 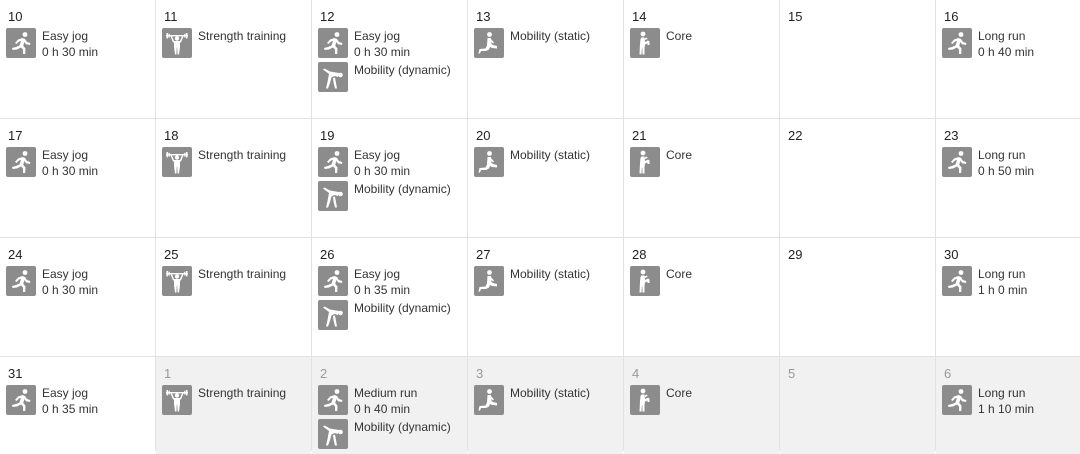 What do you see at coordinates (951, 16) in the screenshot?
I see `day-number: 16` at bounding box center [951, 16].